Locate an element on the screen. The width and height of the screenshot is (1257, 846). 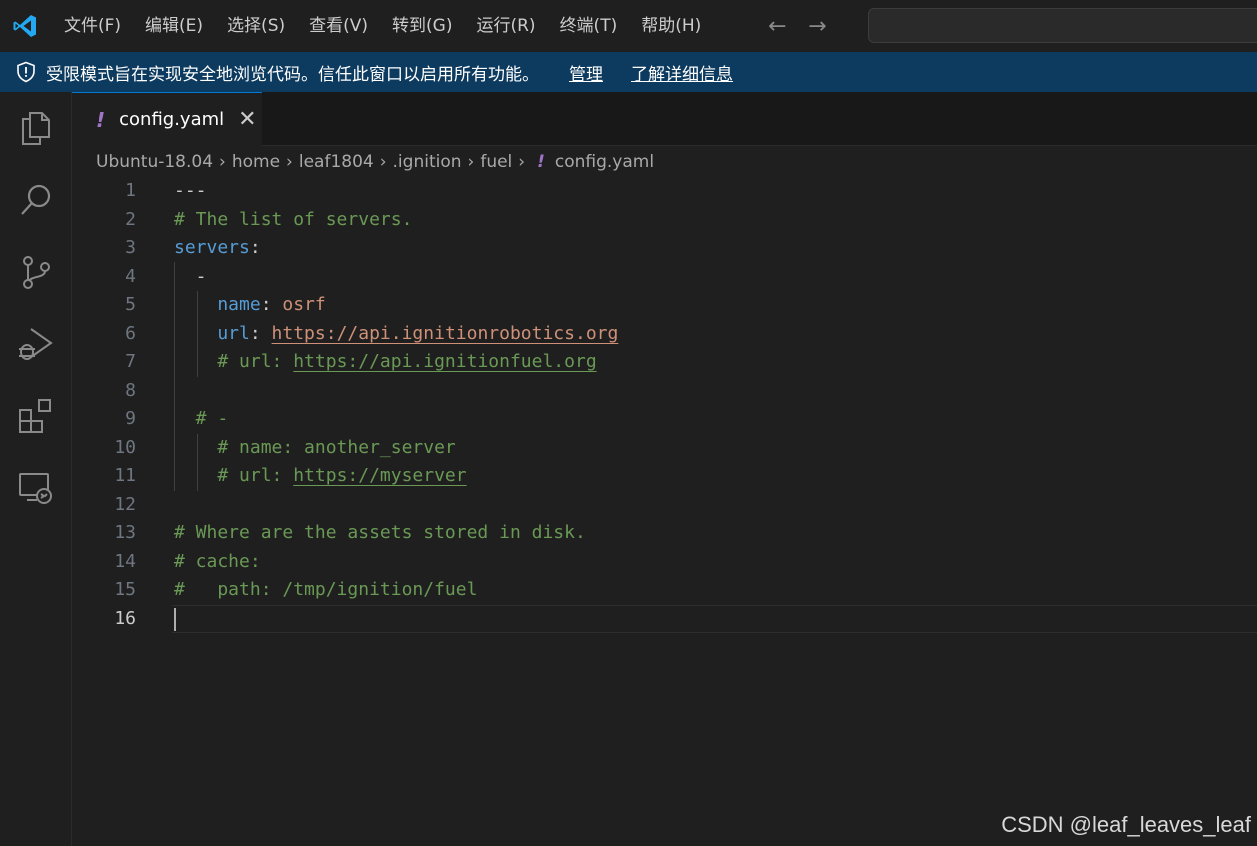
code-token: # - is located at coordinates (201, 418).